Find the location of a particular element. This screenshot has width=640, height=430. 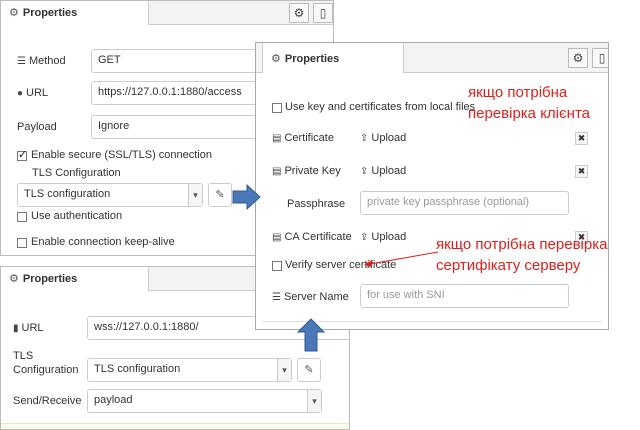

payload-label: Payload is located at coordinates (37, 127).